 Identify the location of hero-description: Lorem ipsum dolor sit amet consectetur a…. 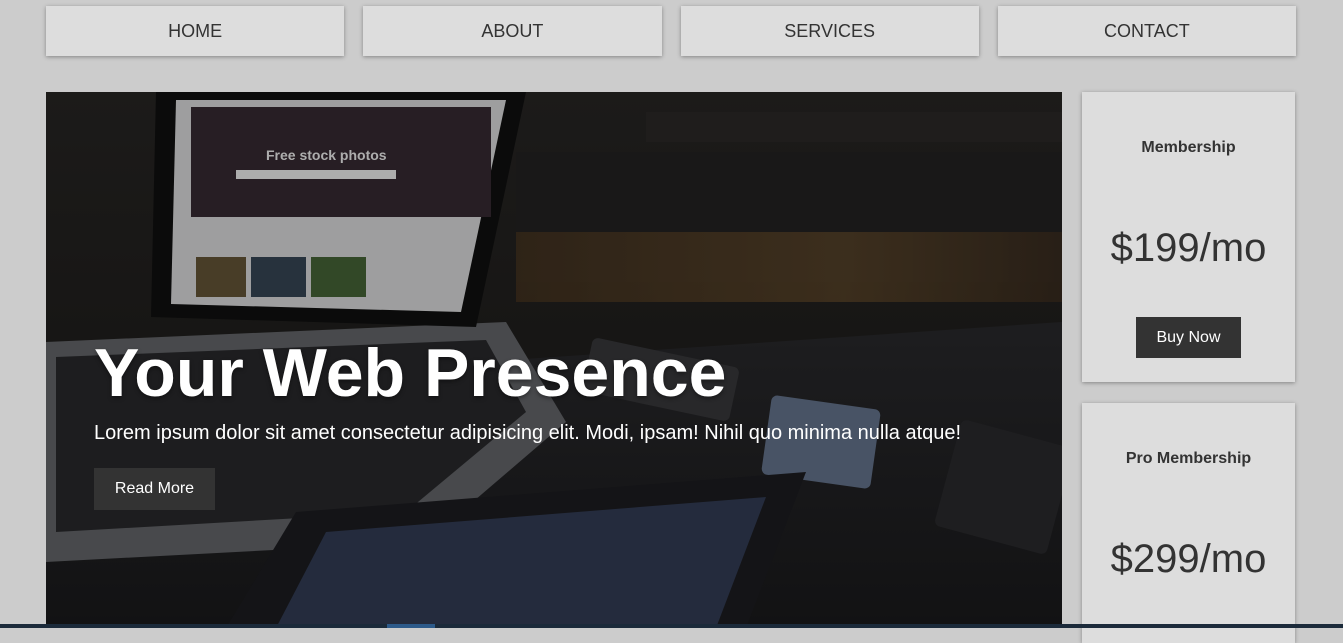
(528, 433).